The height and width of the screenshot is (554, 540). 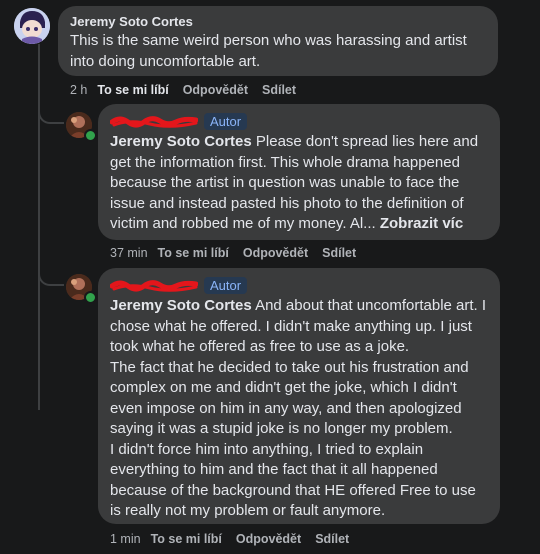 What do you see at coordinates (78, 90) in the screenshot?
I see `comment-time: 2 h` at bounding box center [78, 90].